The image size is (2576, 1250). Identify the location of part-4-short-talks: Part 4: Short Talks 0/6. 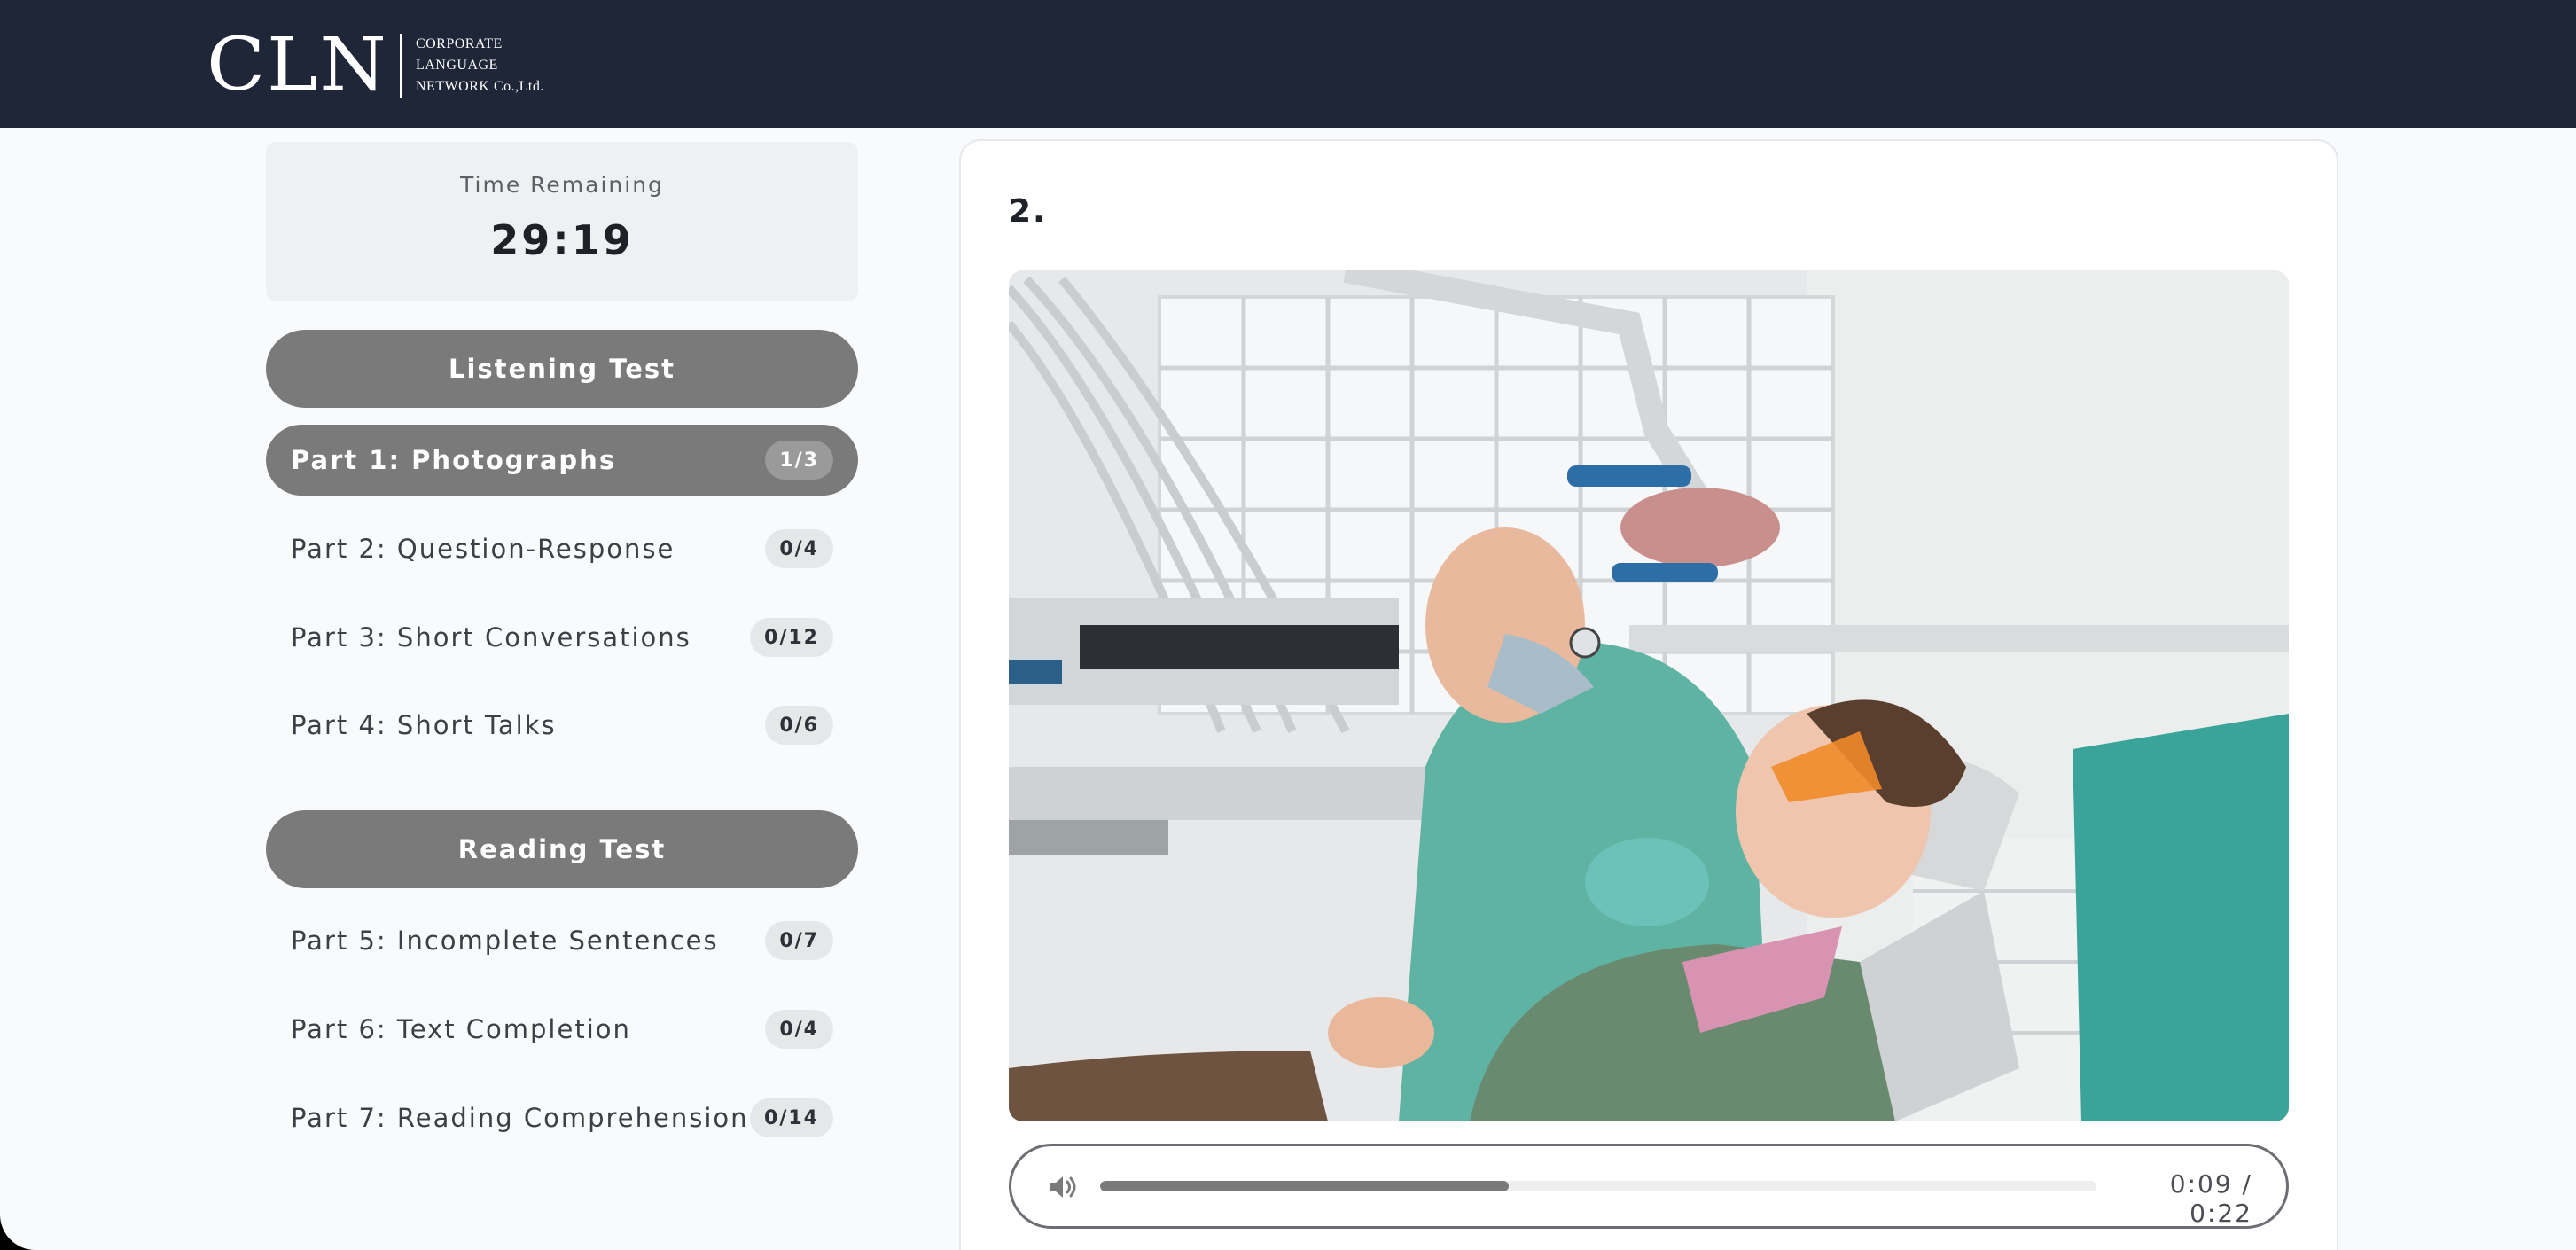
(562, 725).